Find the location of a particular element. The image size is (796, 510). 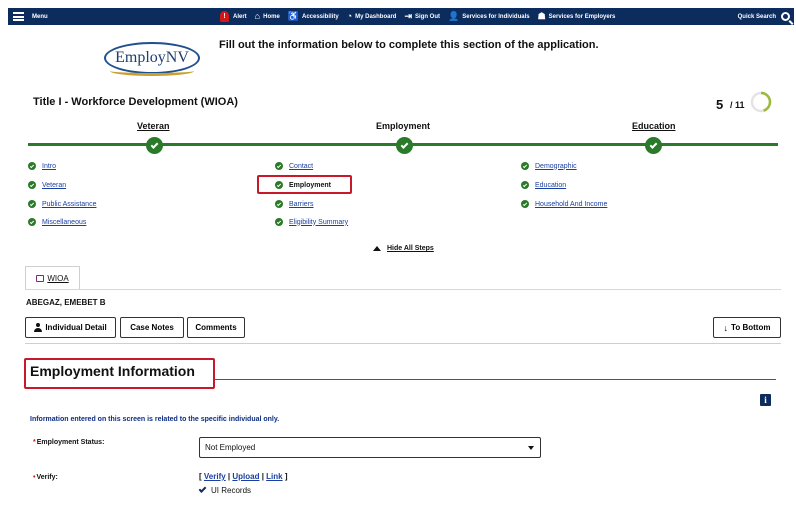

hide-all-steps-label: Hide All Steps is located at coordinates (410, 248).